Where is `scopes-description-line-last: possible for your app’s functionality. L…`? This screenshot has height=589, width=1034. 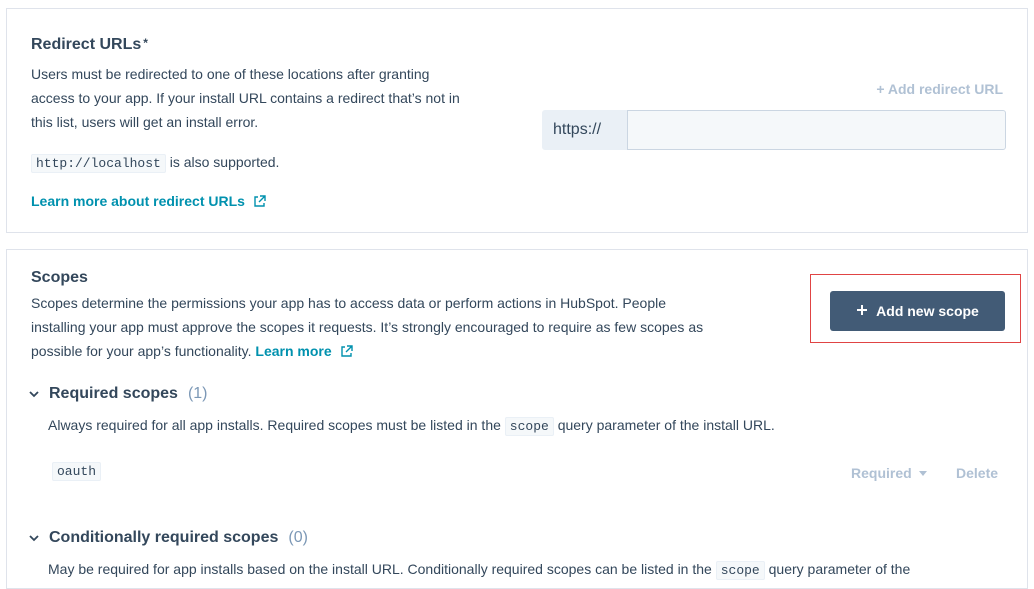
scopes-description-line-last: possible for your app’s functionality. L… is located at coordinates (411, 352).